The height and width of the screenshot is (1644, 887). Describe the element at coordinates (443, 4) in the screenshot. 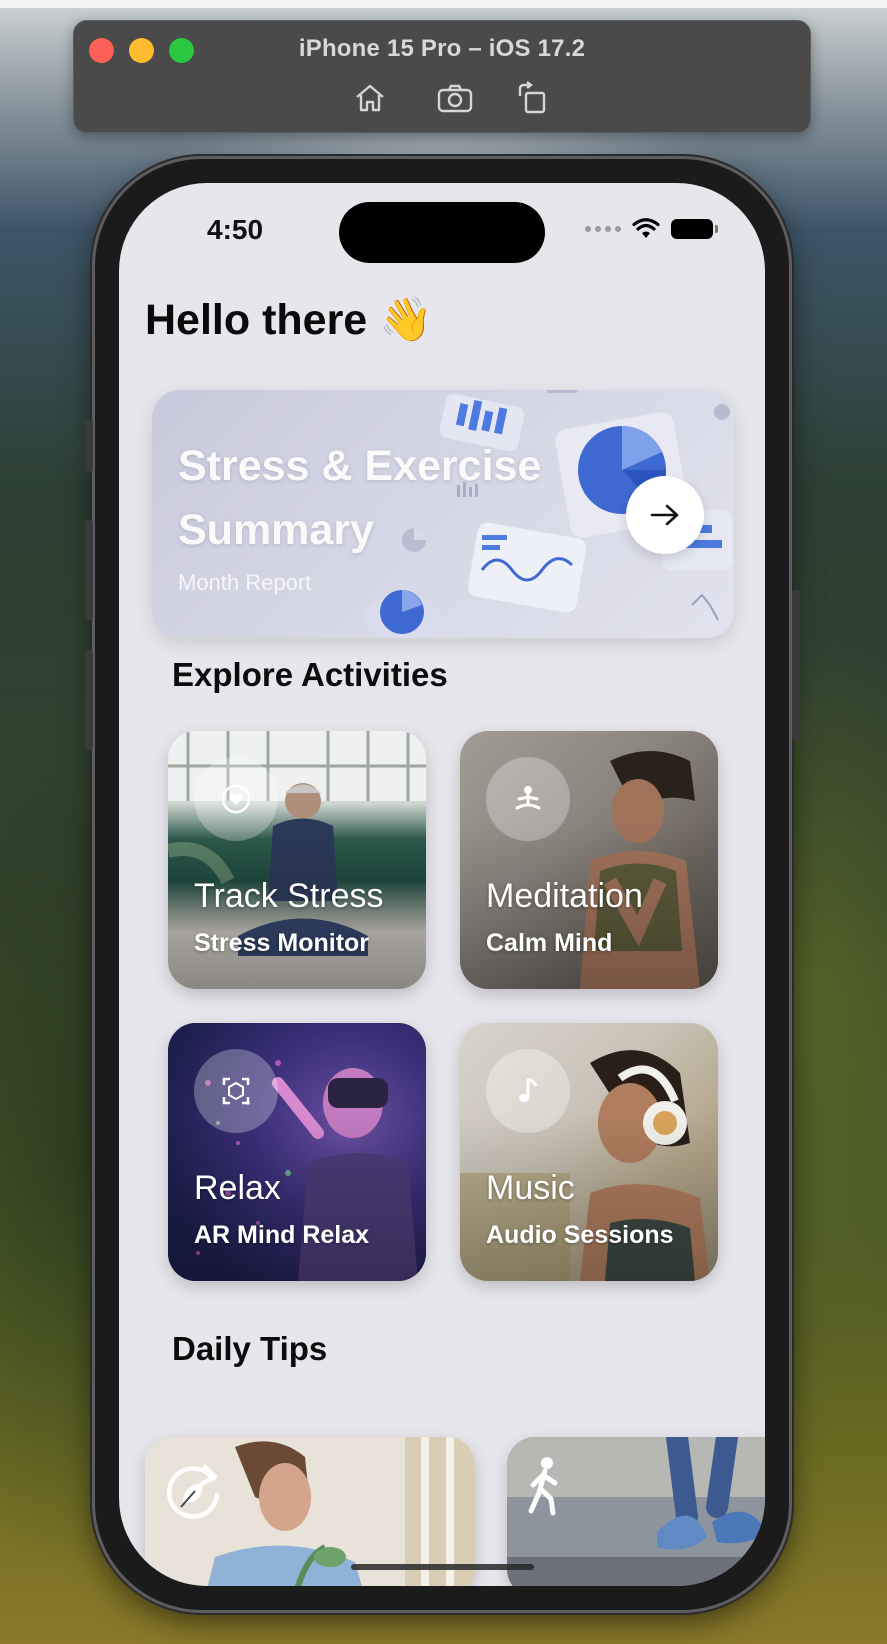

I see `menu-bar-edge` at that location.